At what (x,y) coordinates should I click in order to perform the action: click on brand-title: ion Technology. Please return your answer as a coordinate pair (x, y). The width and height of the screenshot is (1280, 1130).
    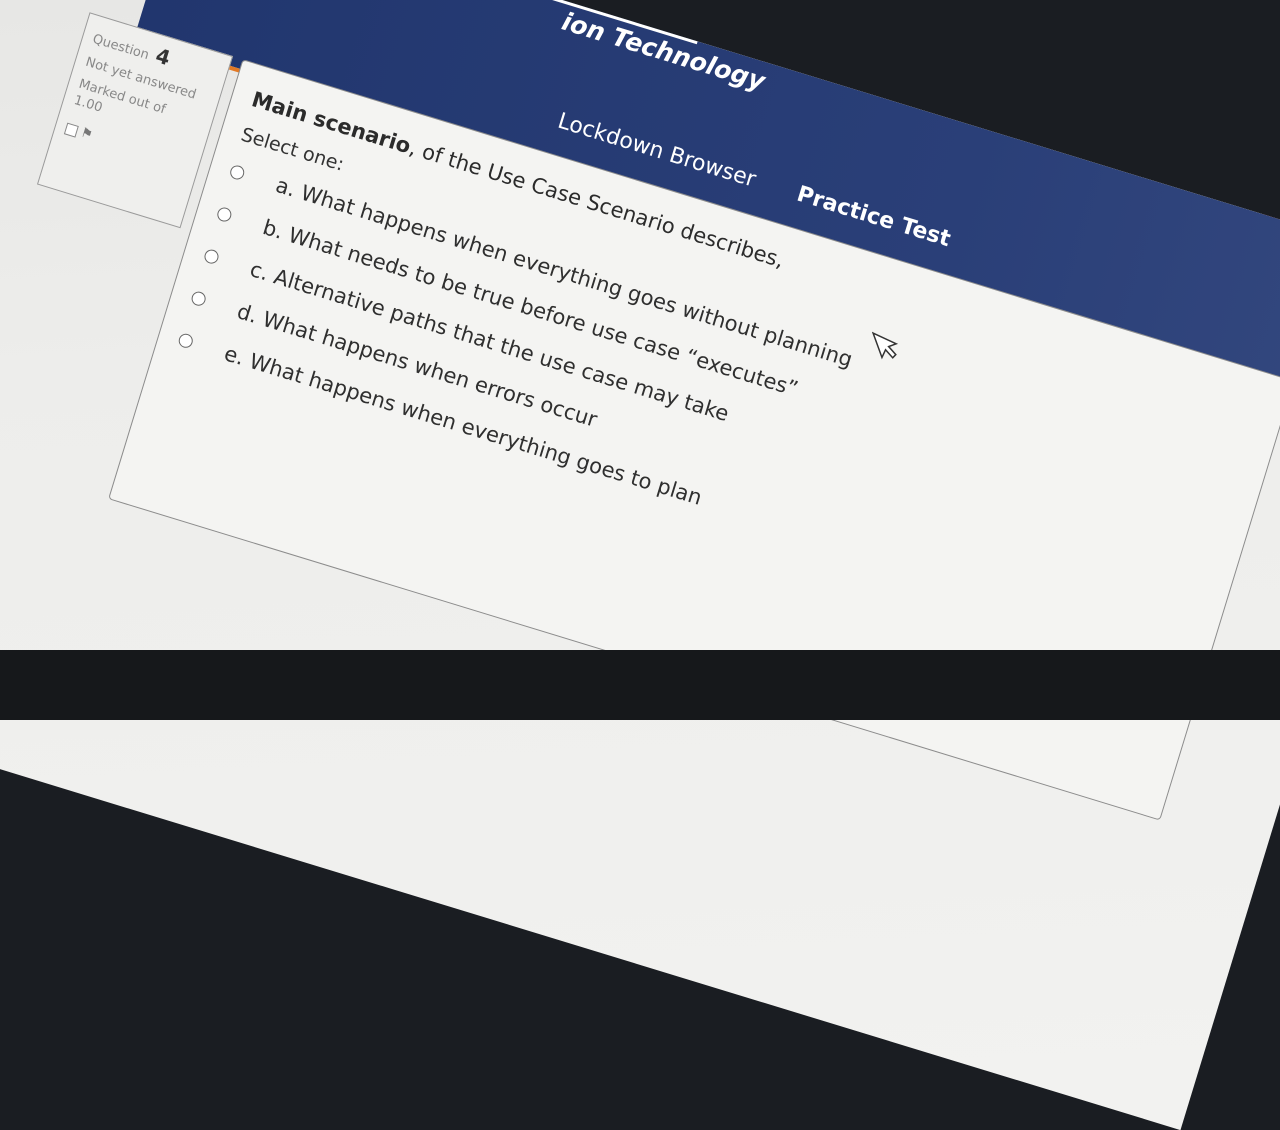
    Looking at the image, I should click on (663, 51).